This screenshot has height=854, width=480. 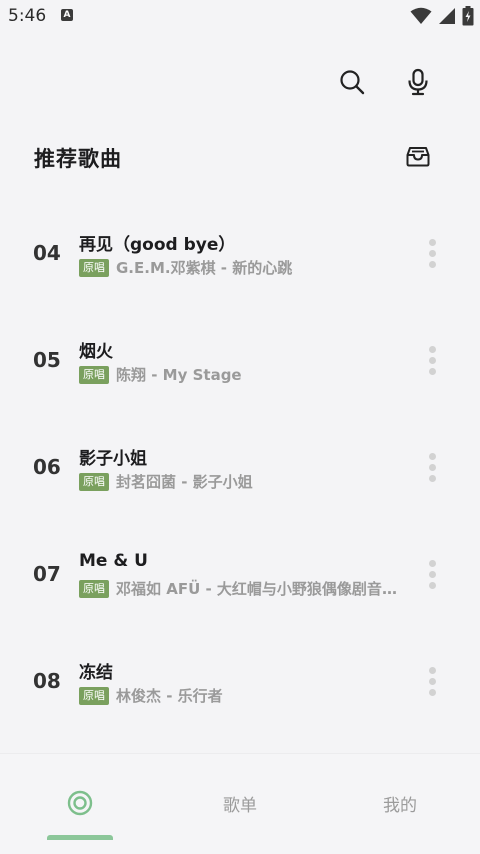 I want to click on home-target-icon, so click(x=80, y=803).